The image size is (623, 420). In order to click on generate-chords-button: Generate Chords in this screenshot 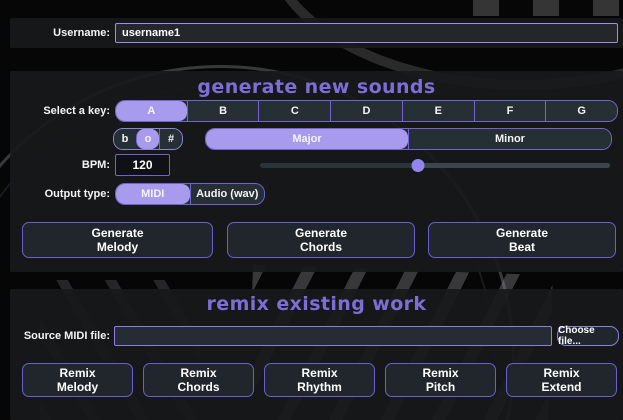, I will do `click(321, 240)`.